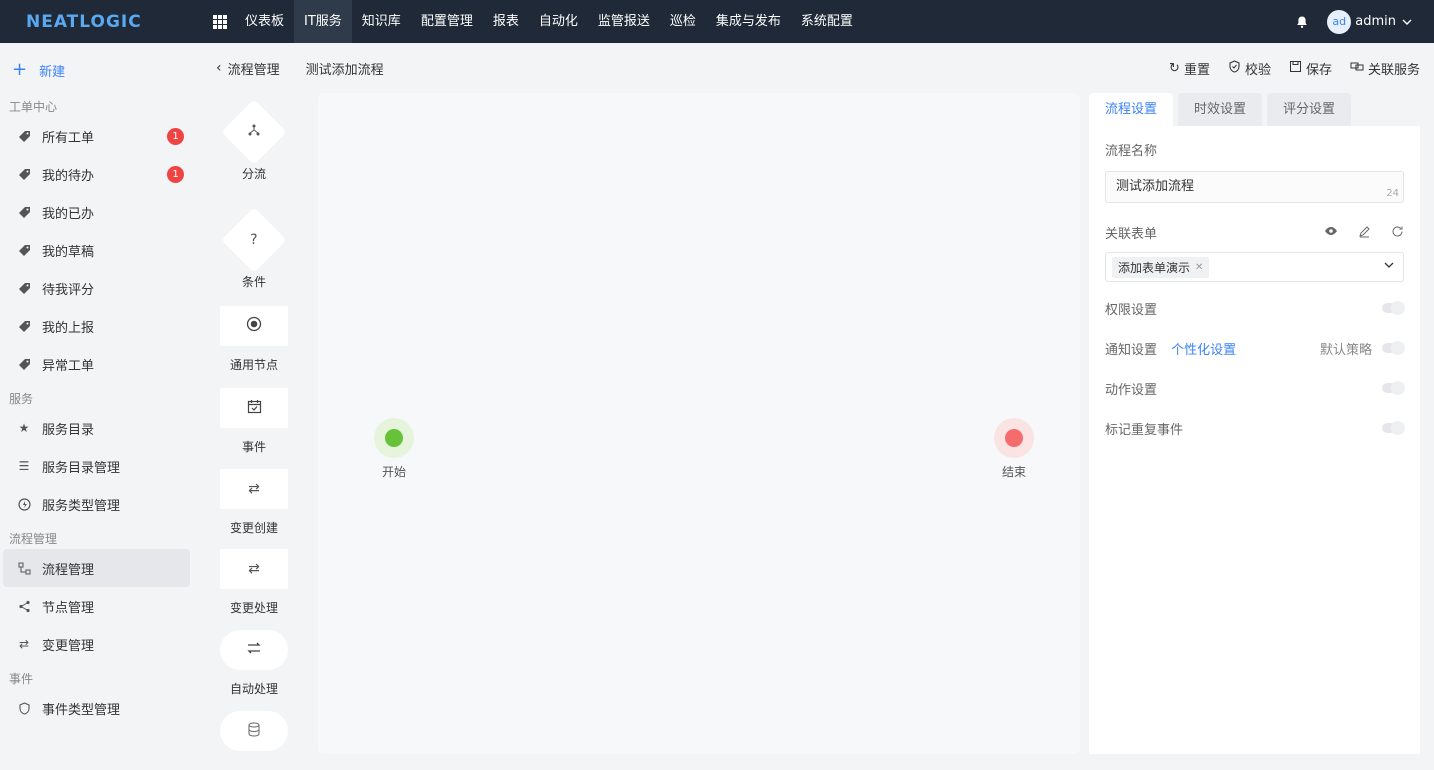 This screenshot has width=1434, height=770. Describe the element at coordinates (24, 466) in the screenshot. I see `list-icon: ☰` at that location.